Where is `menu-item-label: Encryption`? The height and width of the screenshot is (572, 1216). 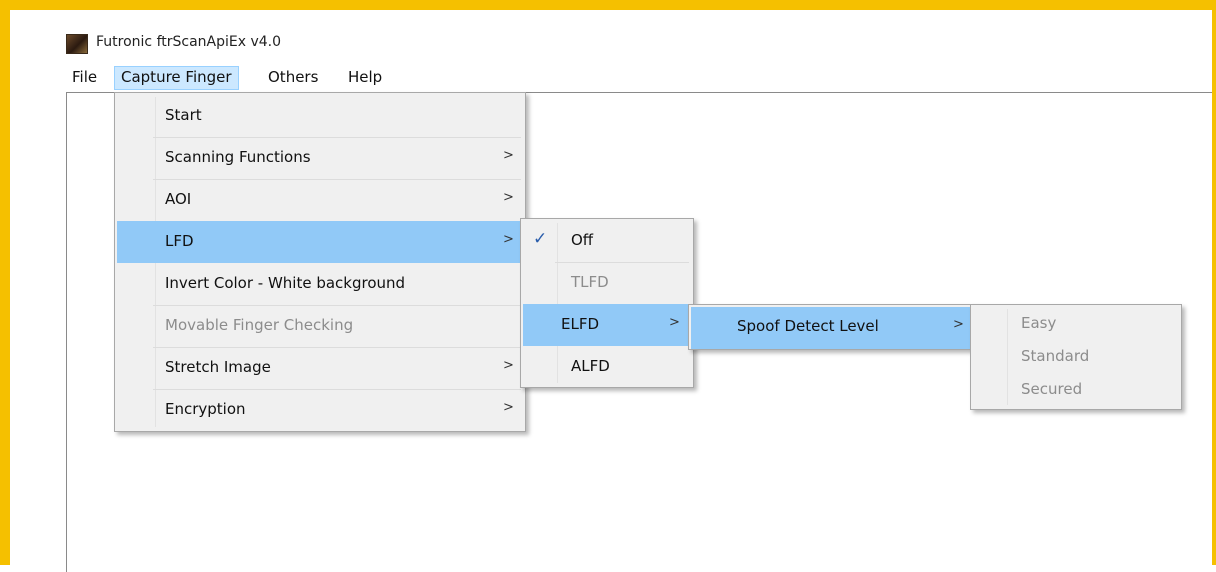
menu-item-label: Encryption is located at coordinates (205, 409).